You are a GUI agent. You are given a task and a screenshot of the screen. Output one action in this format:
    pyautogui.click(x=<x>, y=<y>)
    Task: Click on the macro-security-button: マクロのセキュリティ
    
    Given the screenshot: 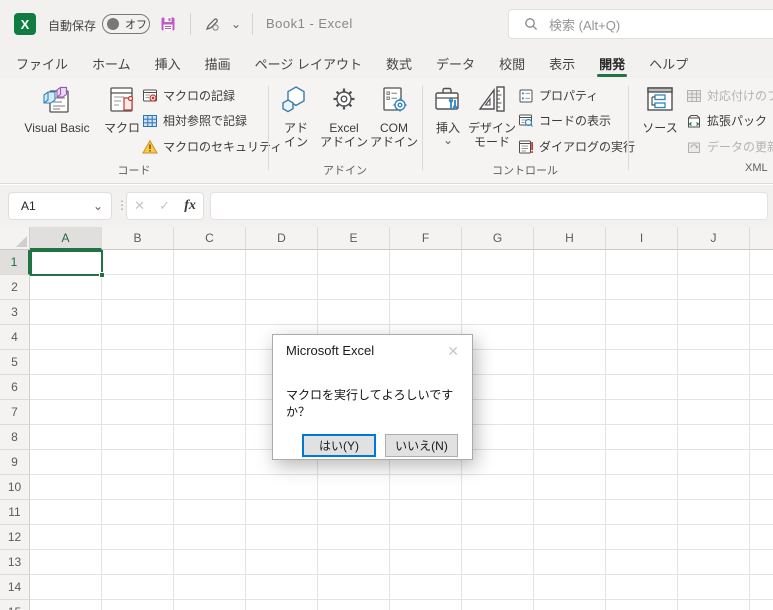 What is the action you would take?
    pyautogui.click(x=212, y=146)
    